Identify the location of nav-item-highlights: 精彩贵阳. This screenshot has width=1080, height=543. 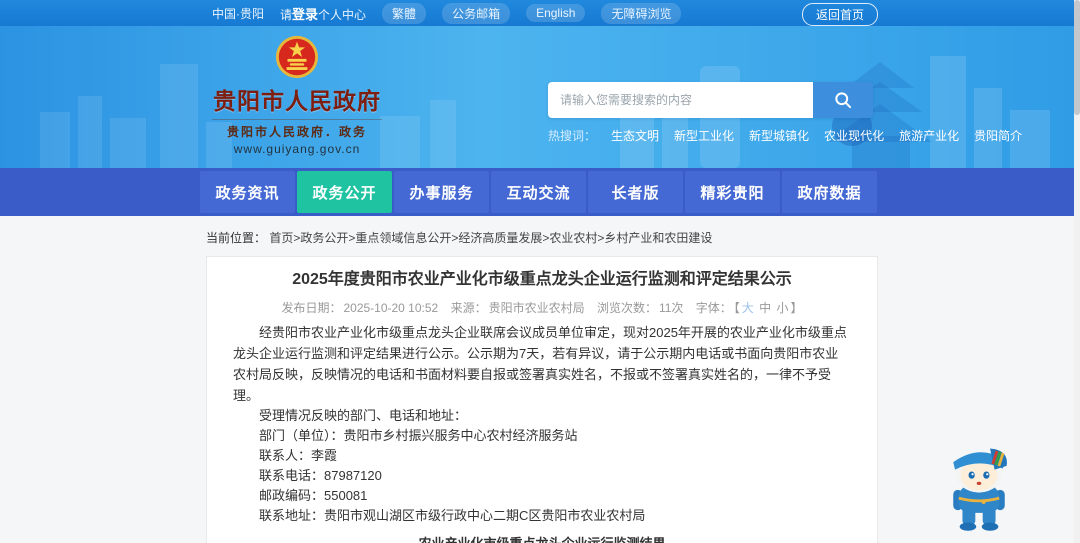
(732, 192).